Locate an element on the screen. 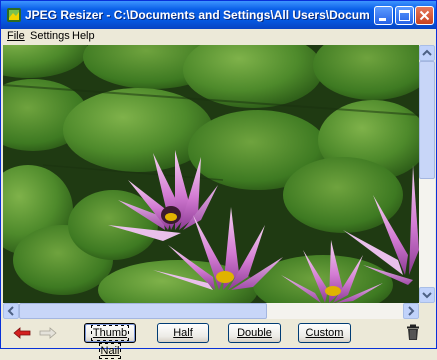  menu-settings: Settings is located at coordinates (50, 36).